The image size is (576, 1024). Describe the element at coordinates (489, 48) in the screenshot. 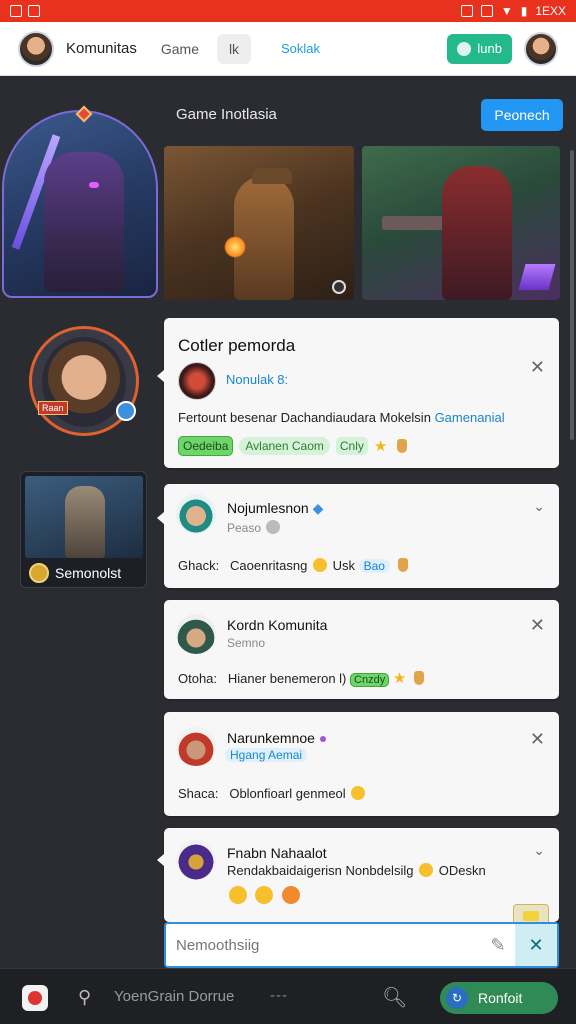

I see `header-action-label: lunb` at that location.